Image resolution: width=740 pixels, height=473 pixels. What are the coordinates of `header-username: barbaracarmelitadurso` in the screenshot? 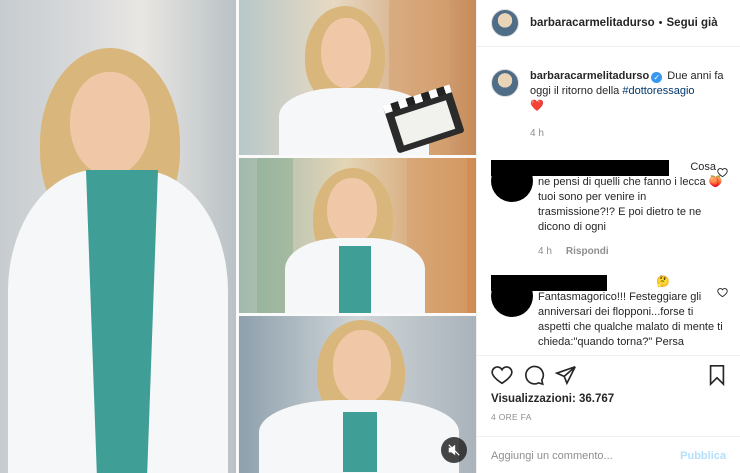 It's located at (592, 23).